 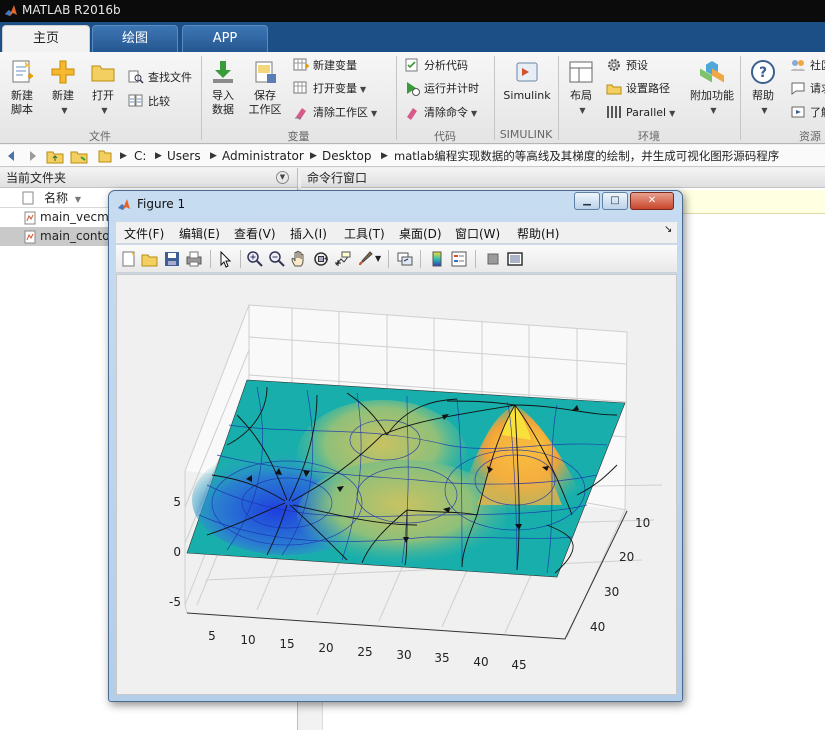 What do you see at coordinates (150, 259) in the screenshot?
I see `open-file-icon` at bounding box center [150, 259].